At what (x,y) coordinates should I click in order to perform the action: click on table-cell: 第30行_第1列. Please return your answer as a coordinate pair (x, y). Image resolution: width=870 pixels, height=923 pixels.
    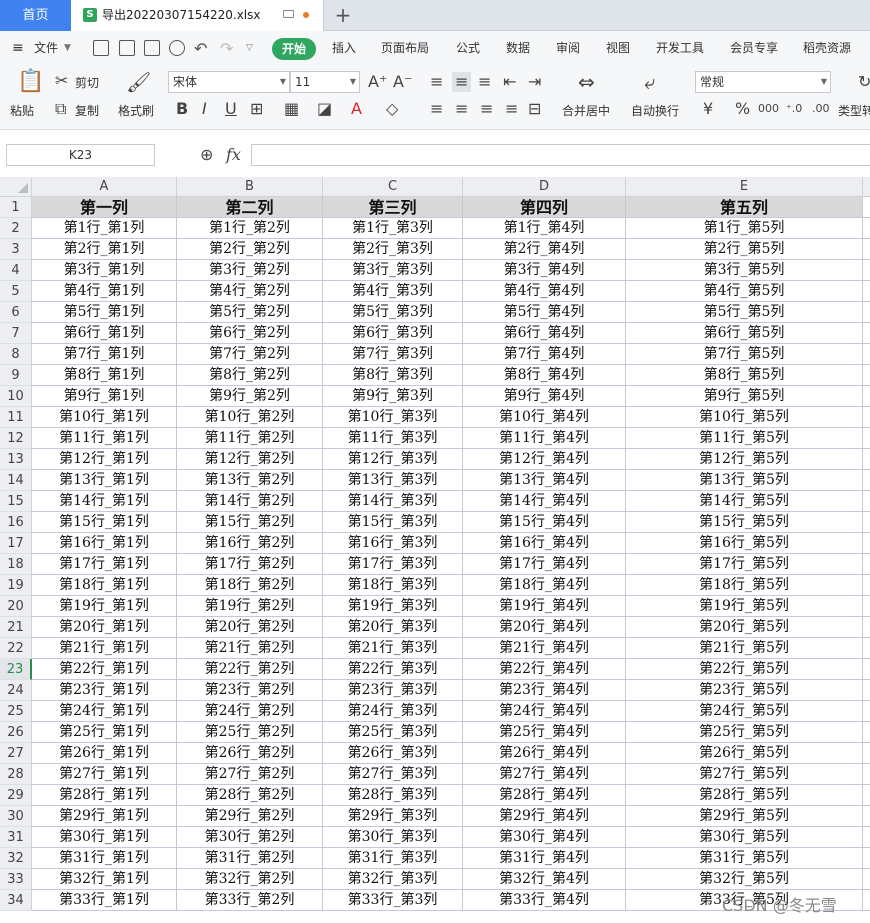
    Looking at the image, I should click on (104, 837).